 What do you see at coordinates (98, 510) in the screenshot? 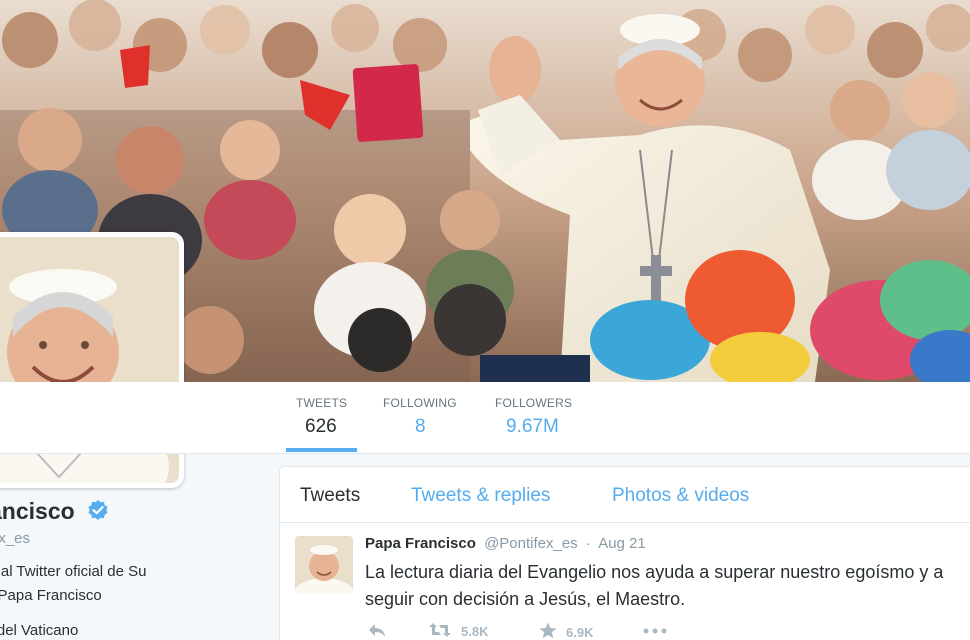
I see `verified-badge-icon` at bounding box center [98, 510].